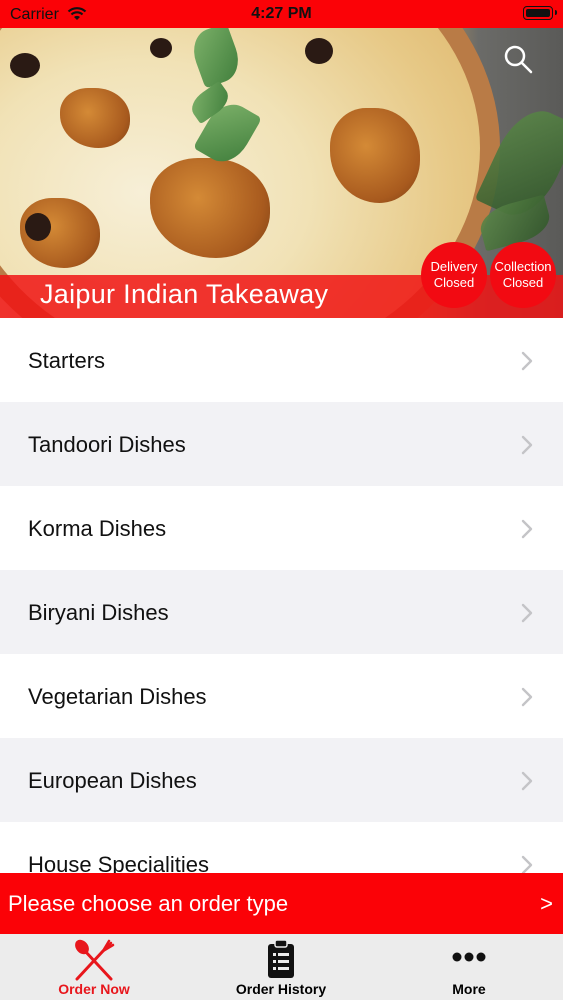  I want to click on search-icon, so click(518, 59).